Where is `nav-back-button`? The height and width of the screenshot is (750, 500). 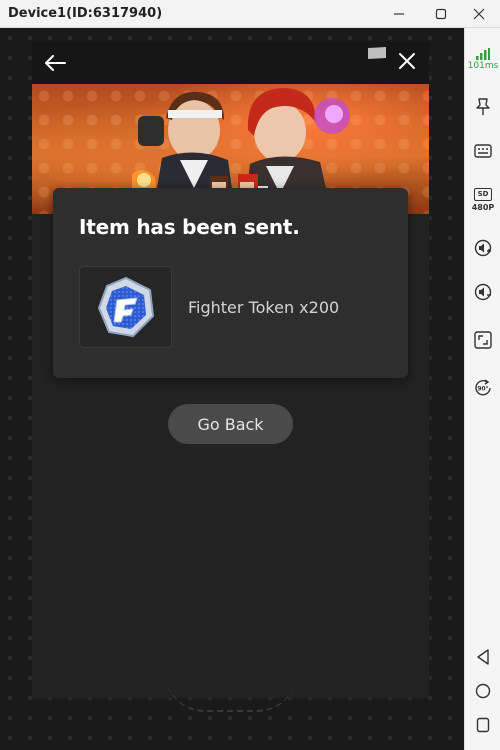
nav-back-button is located at coordinates (482, 657).